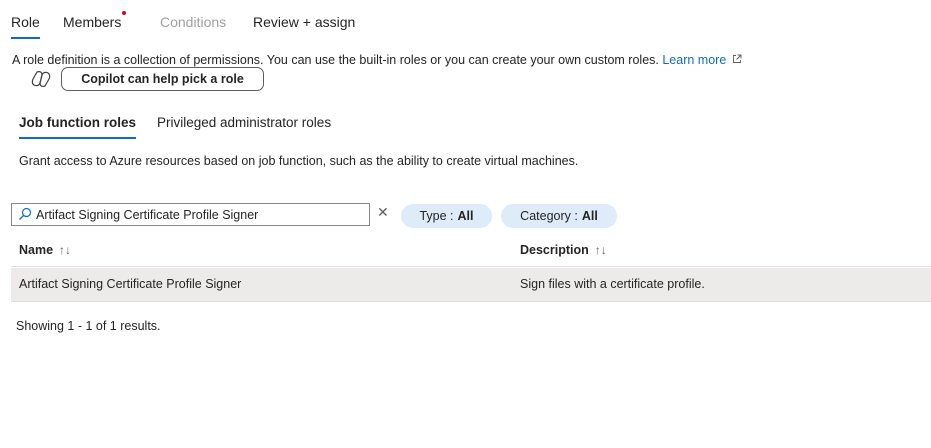 The image size is (931, 448). I want to click on clear-search-icon: ✕, so click(383, 212).